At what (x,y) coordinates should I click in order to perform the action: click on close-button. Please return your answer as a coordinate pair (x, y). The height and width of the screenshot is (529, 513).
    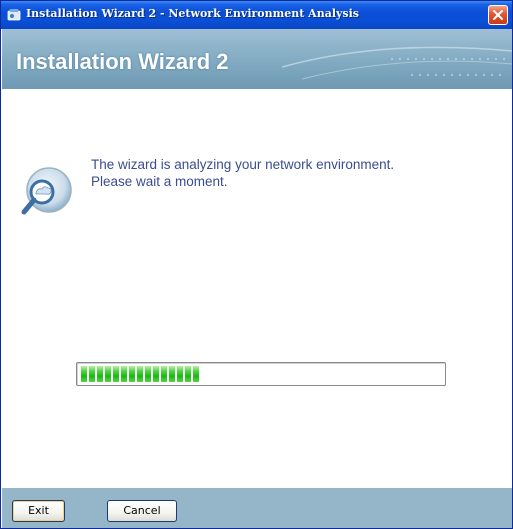
    Looking at the image, I should click on (498, 15).